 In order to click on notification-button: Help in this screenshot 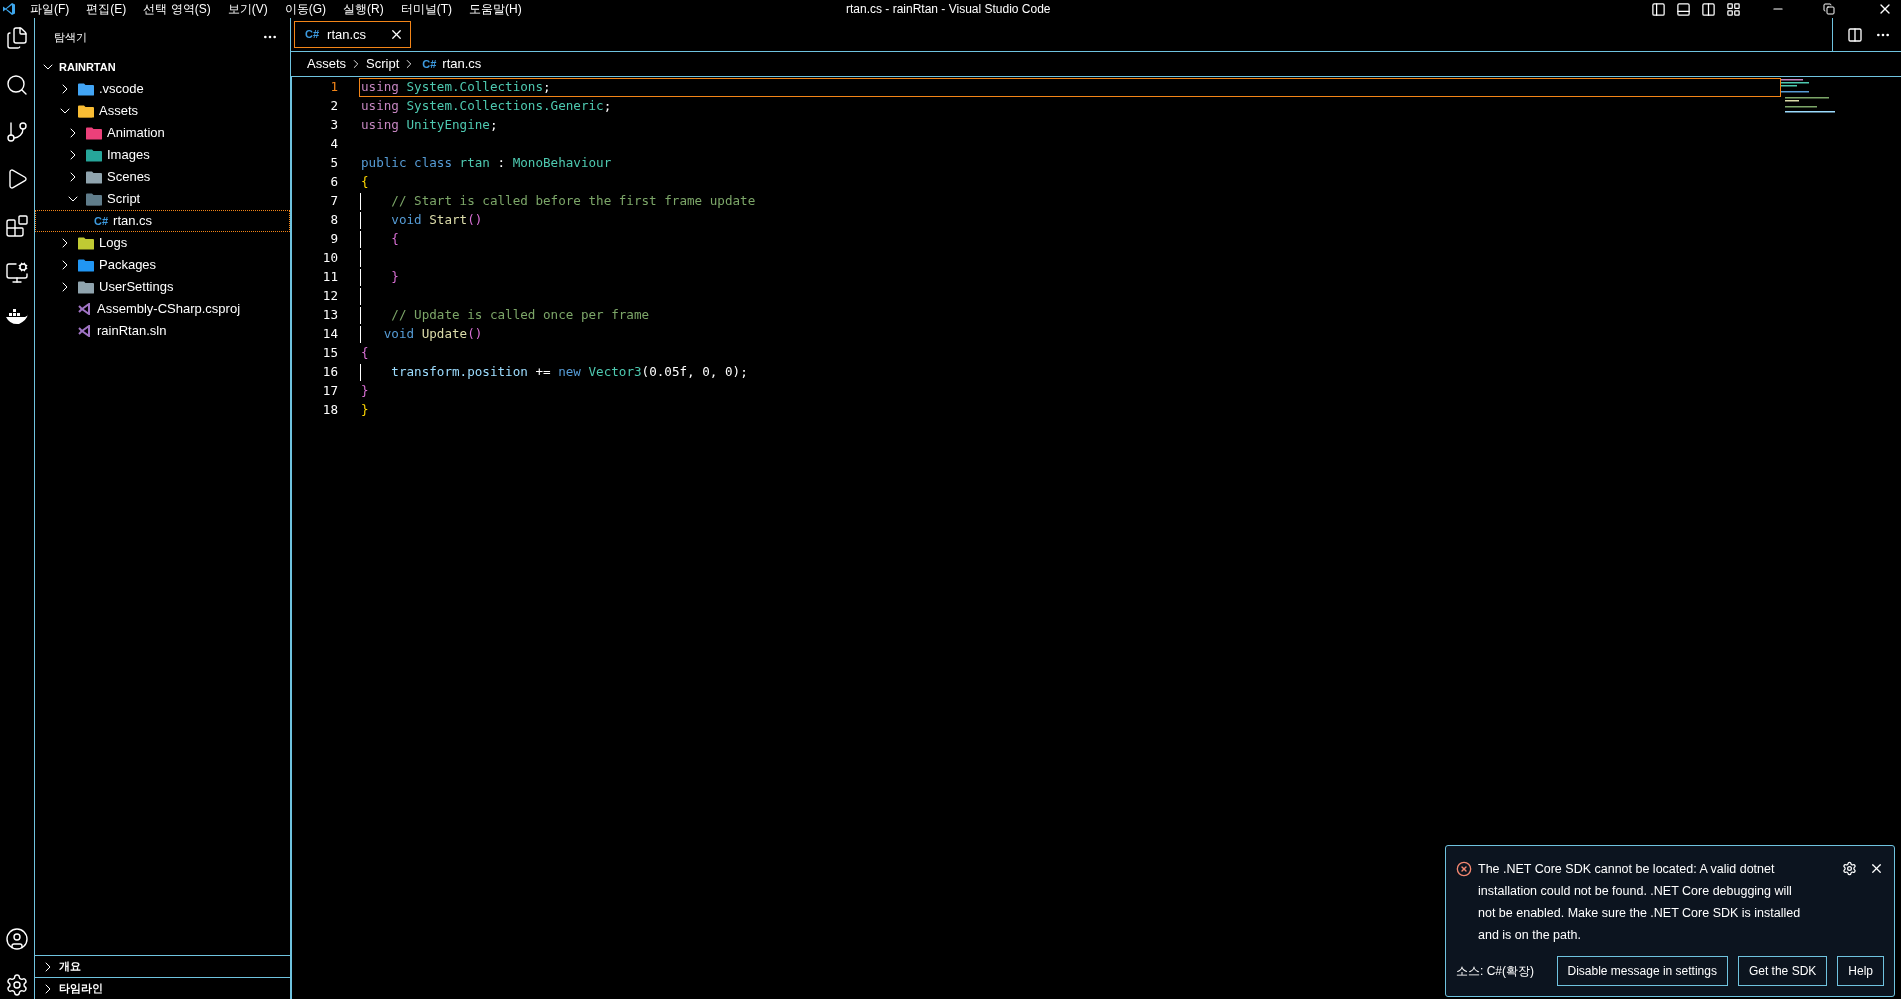, I will do `click(1860, 971)`.